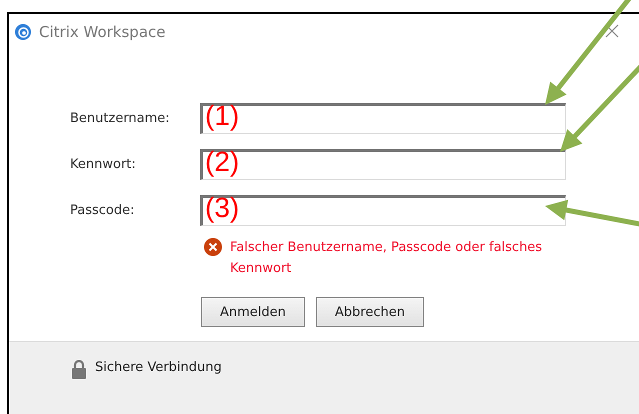 This screenshot has height=414, width=639. What do you see at coordinates (102, 32) in the screenshot?
I see `window-title: Citrix Workspace` at bounding box center [102, 32].